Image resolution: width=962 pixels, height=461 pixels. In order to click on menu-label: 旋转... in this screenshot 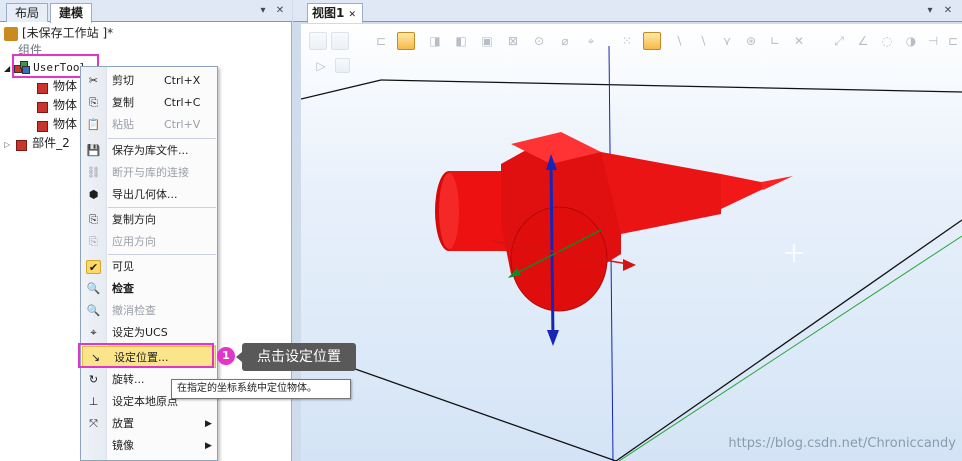, I will do `click(128, 379)`.